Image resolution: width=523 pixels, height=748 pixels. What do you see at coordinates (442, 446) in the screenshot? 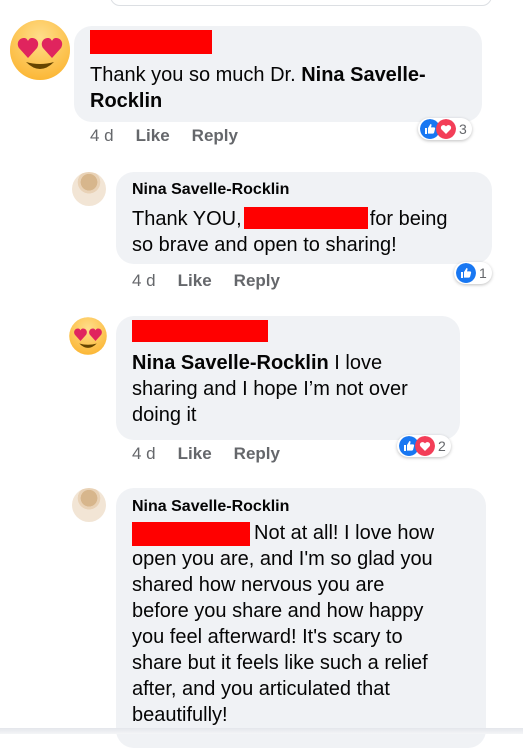
I see `reaction-count: 2` at bounding box center [442, 446].